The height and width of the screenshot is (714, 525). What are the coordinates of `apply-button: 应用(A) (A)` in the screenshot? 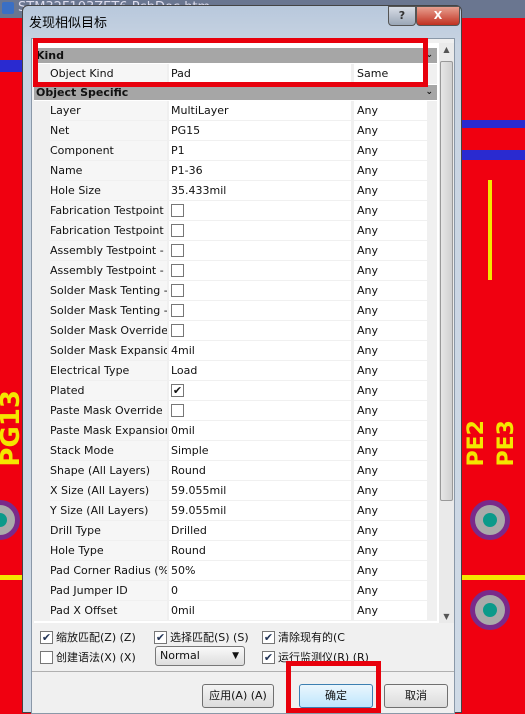 It's located at (238, 696).